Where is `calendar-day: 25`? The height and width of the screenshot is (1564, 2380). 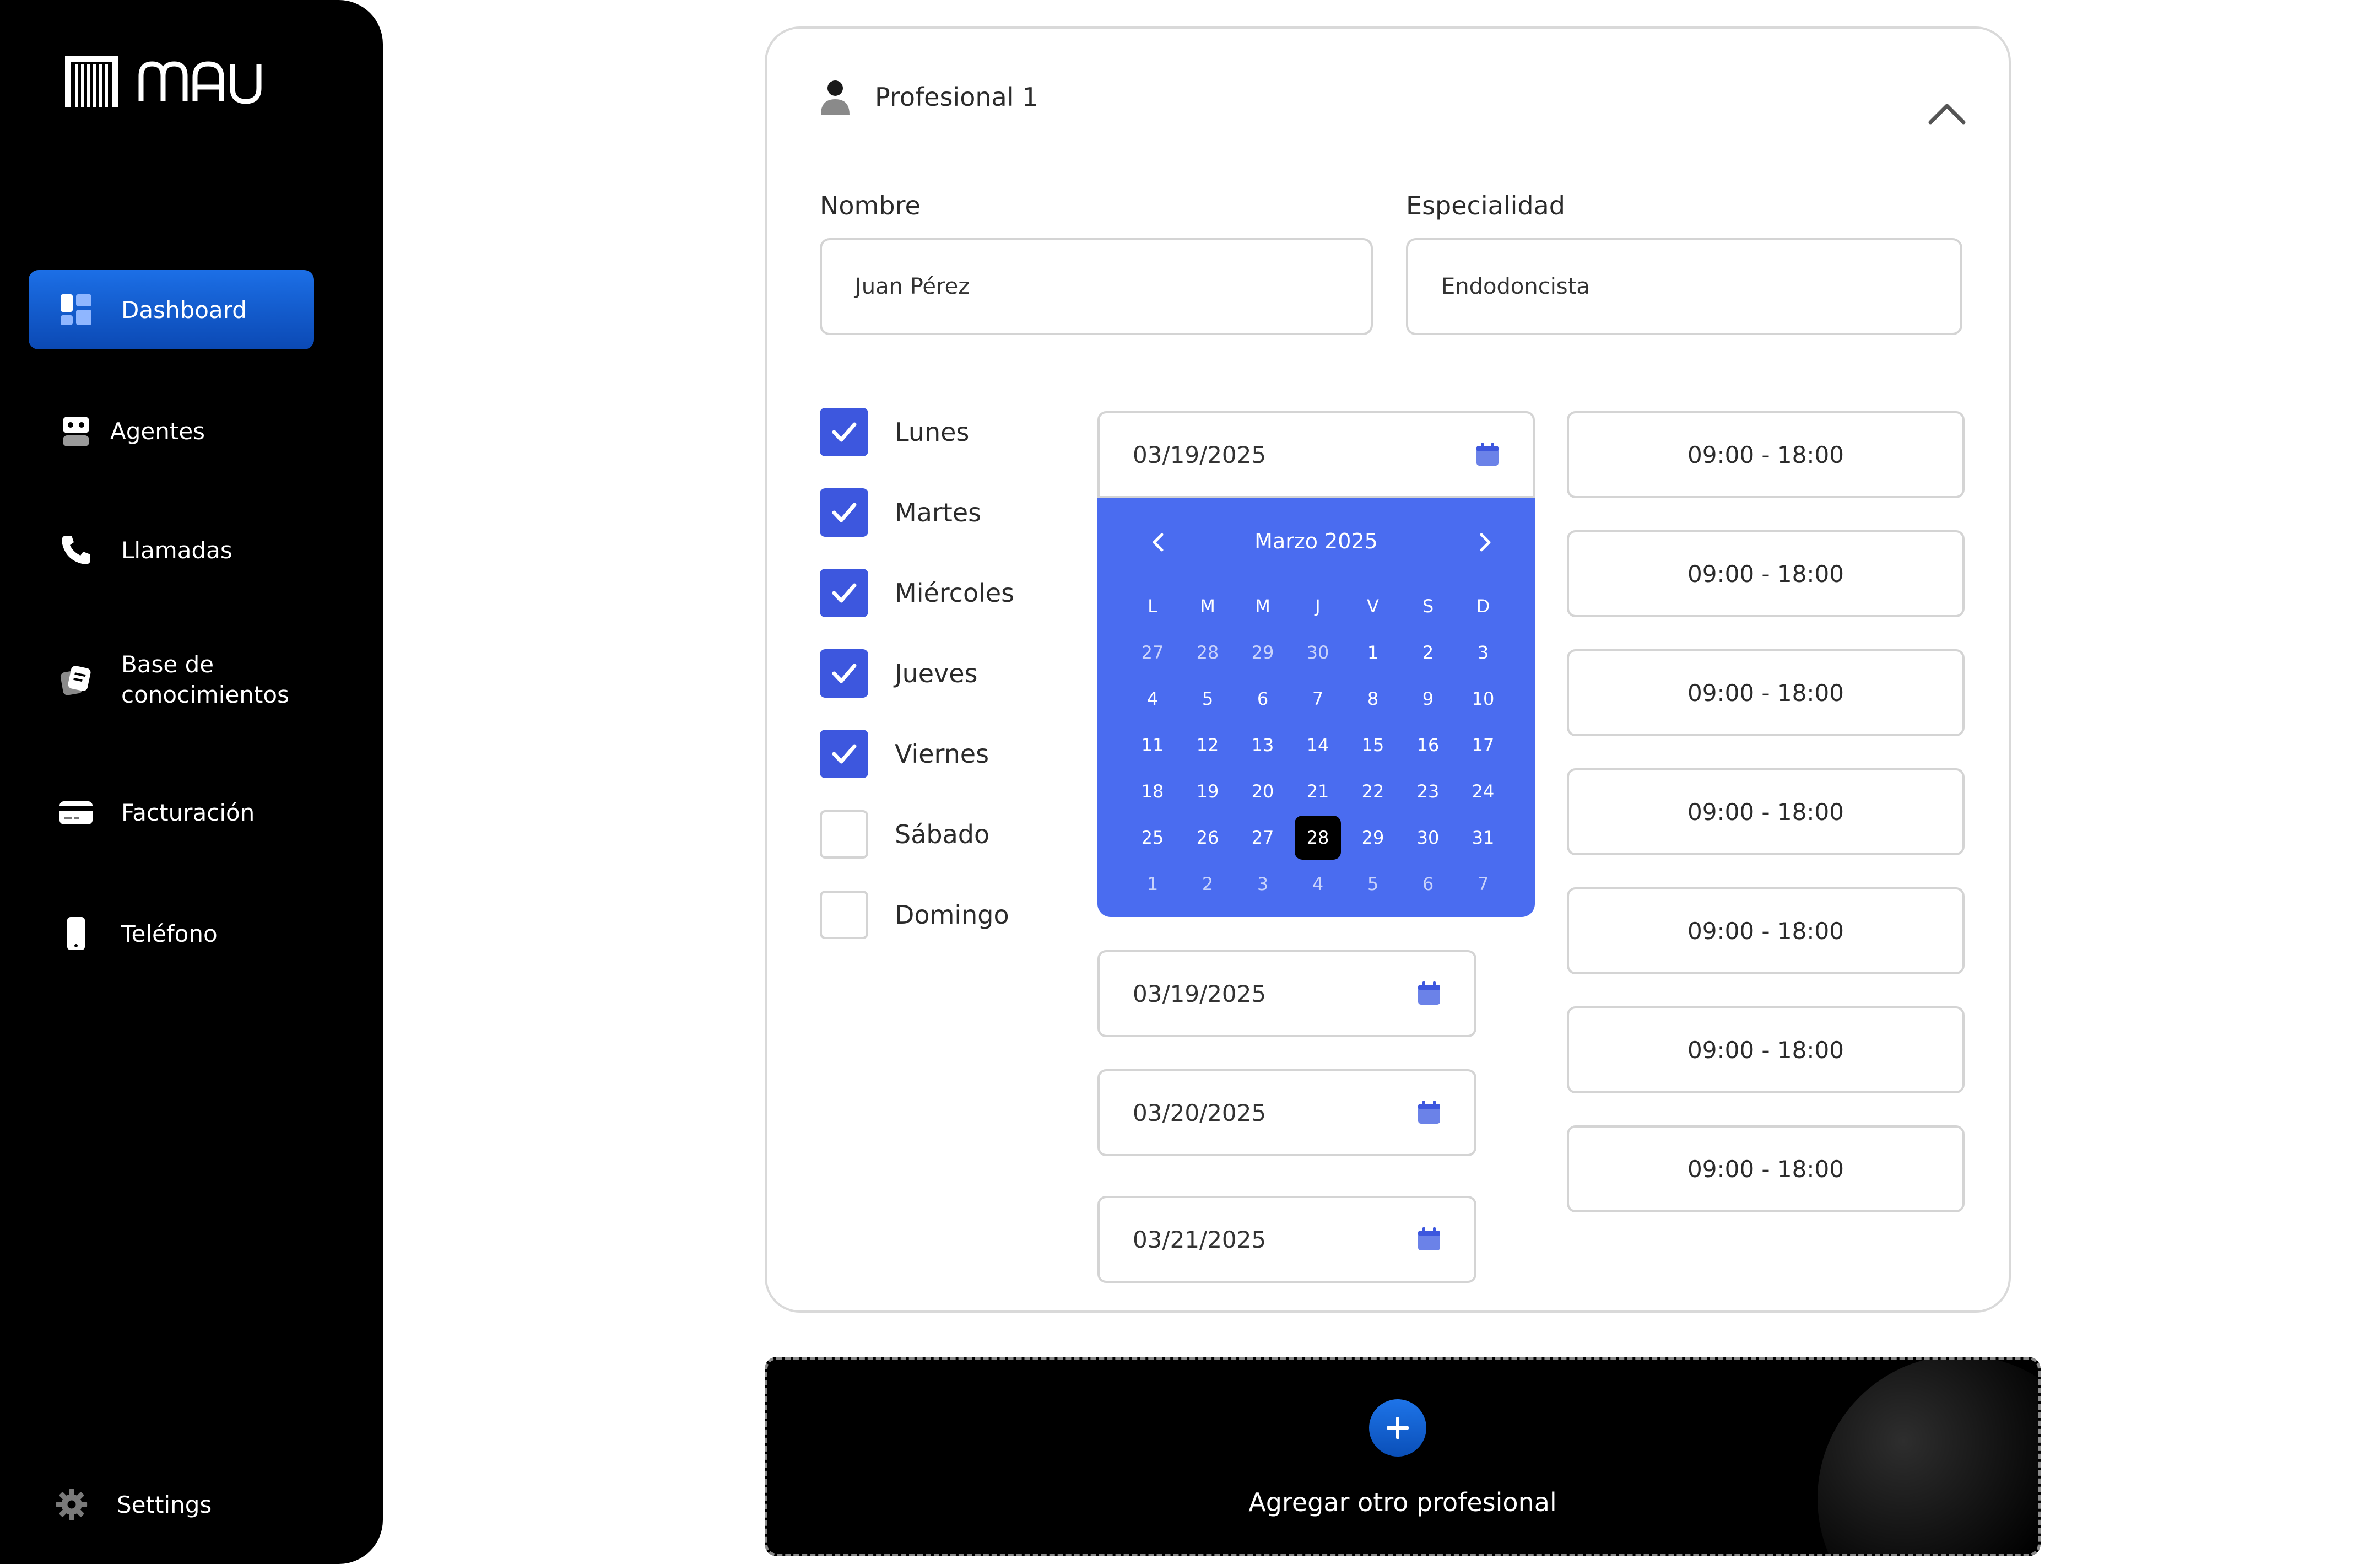 calendar-day: 25 is located at coordinates (1152, 838).